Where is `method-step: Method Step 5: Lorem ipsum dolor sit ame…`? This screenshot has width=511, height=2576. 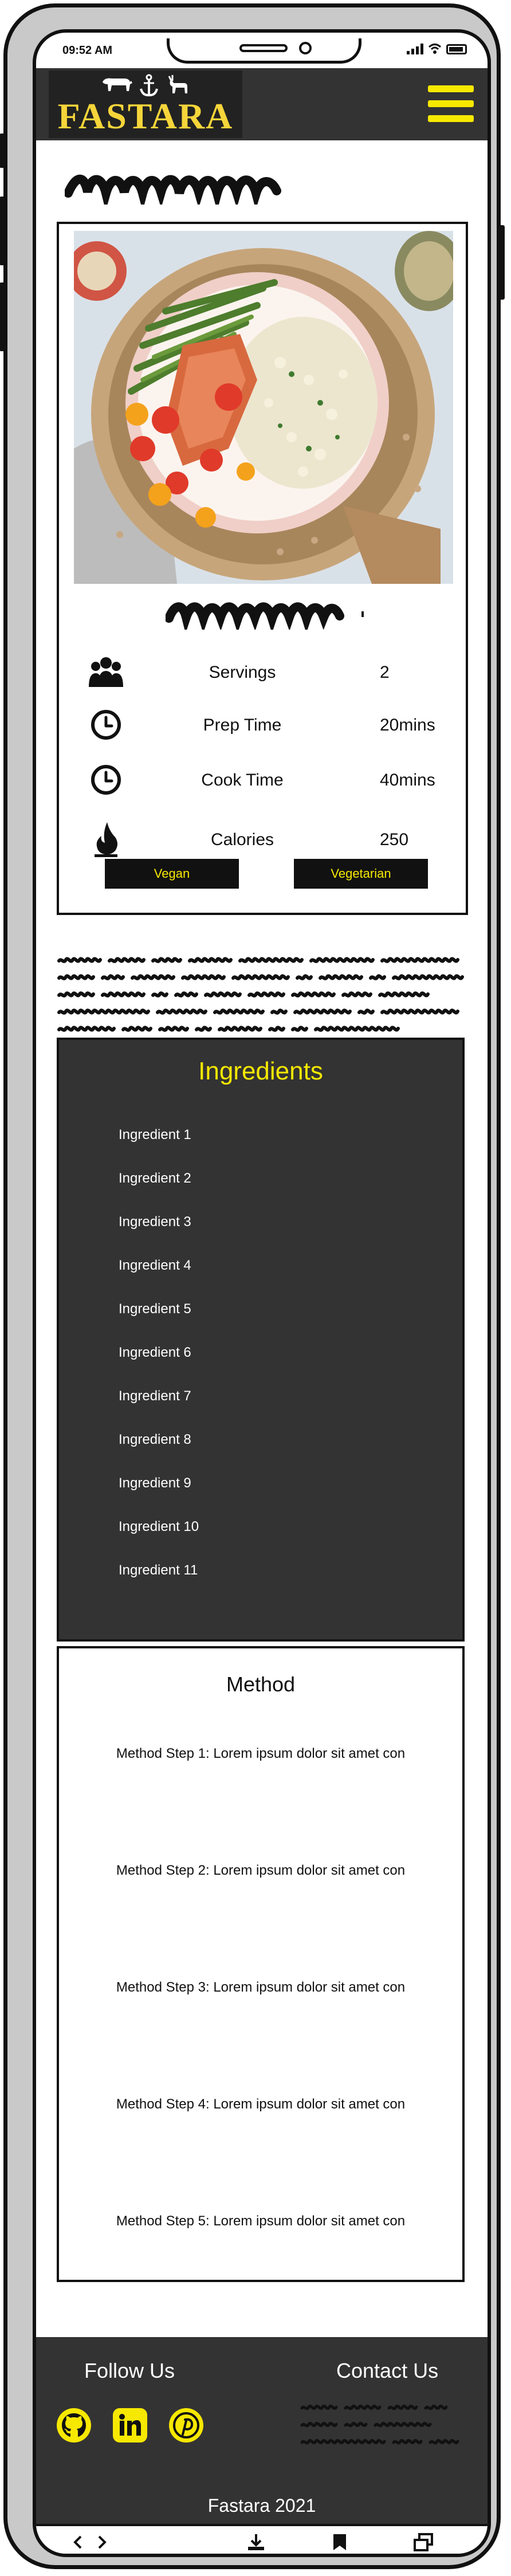
method-step: Method Step 5: Lorem ipsum dolor sit ame… is located at coordinates (261, 2221).